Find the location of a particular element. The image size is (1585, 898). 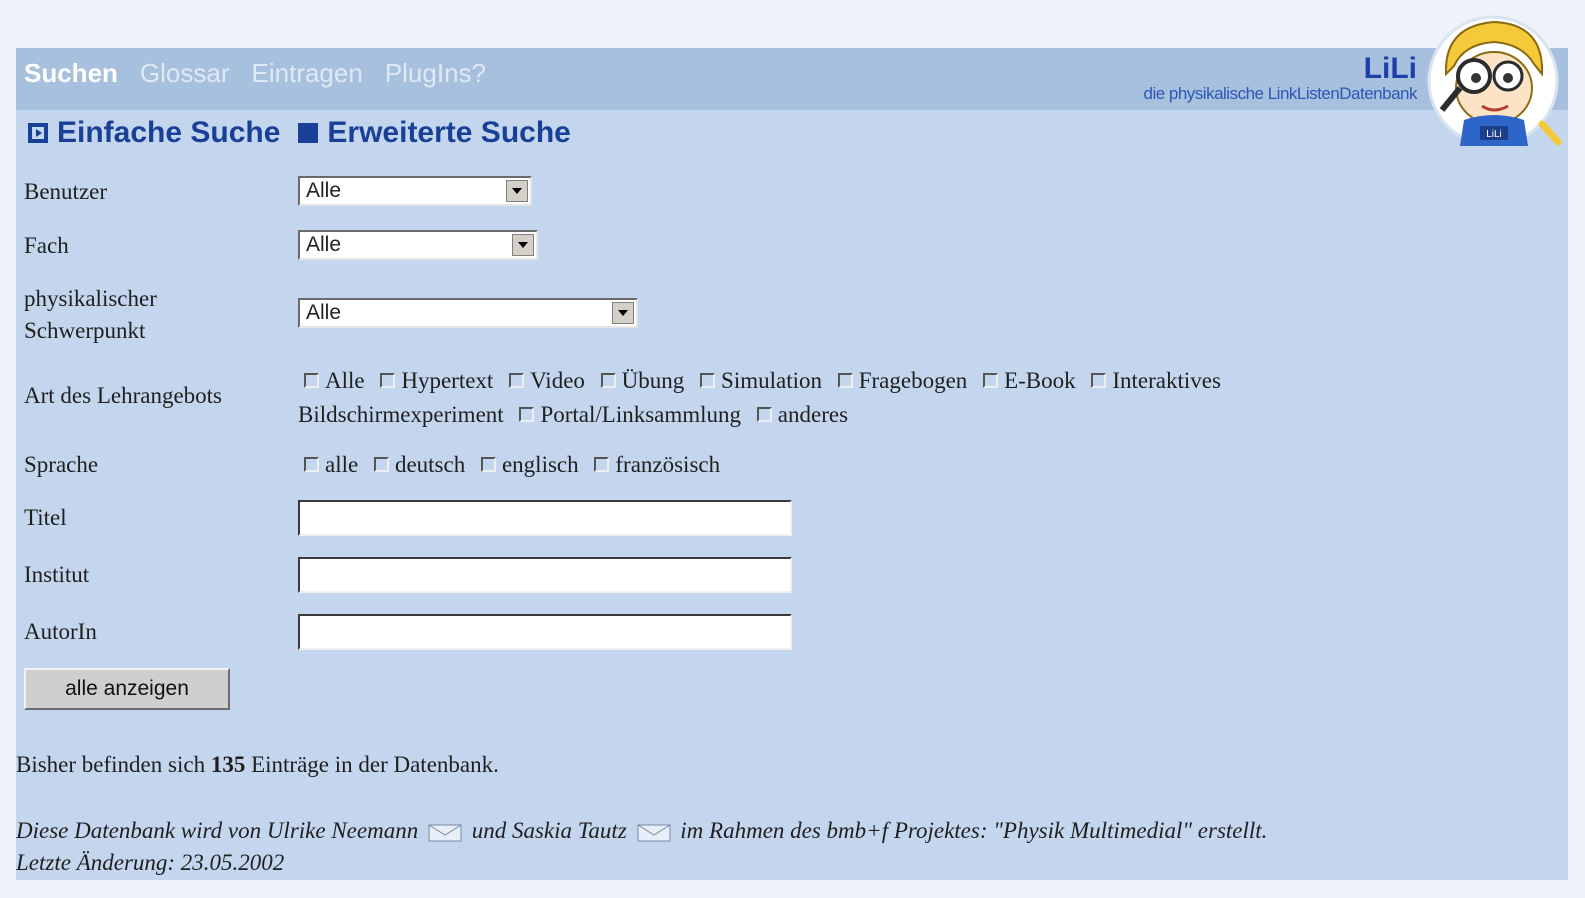

option-franzoesisch: französisch is located at coordinates (657, 464).